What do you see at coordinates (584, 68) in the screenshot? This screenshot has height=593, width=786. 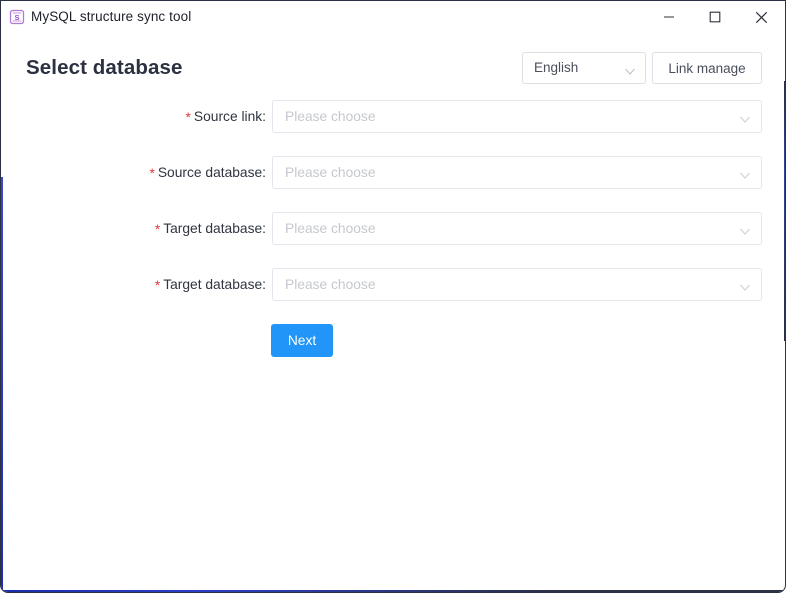 I see `language-select: English` at bounding box center [584, 68].